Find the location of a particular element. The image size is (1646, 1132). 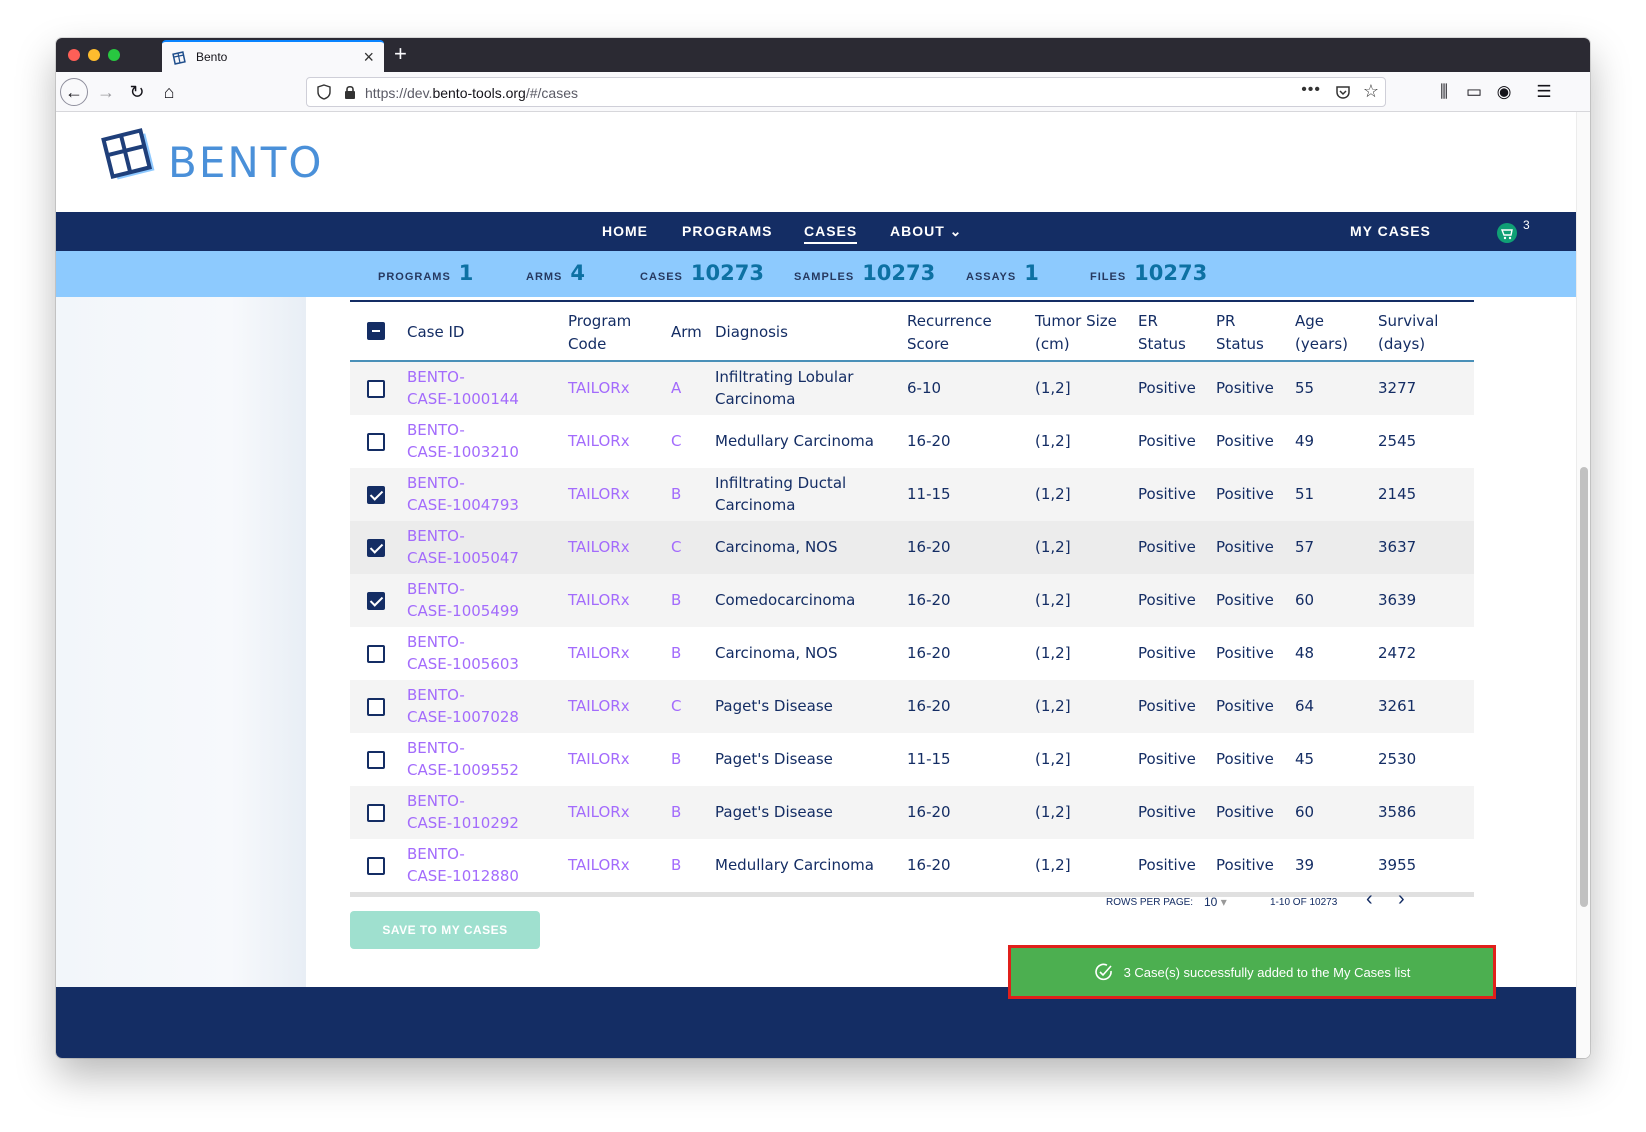

header-tumor-size: Tumor Size (cm) is located at coordinates (1076, 333).